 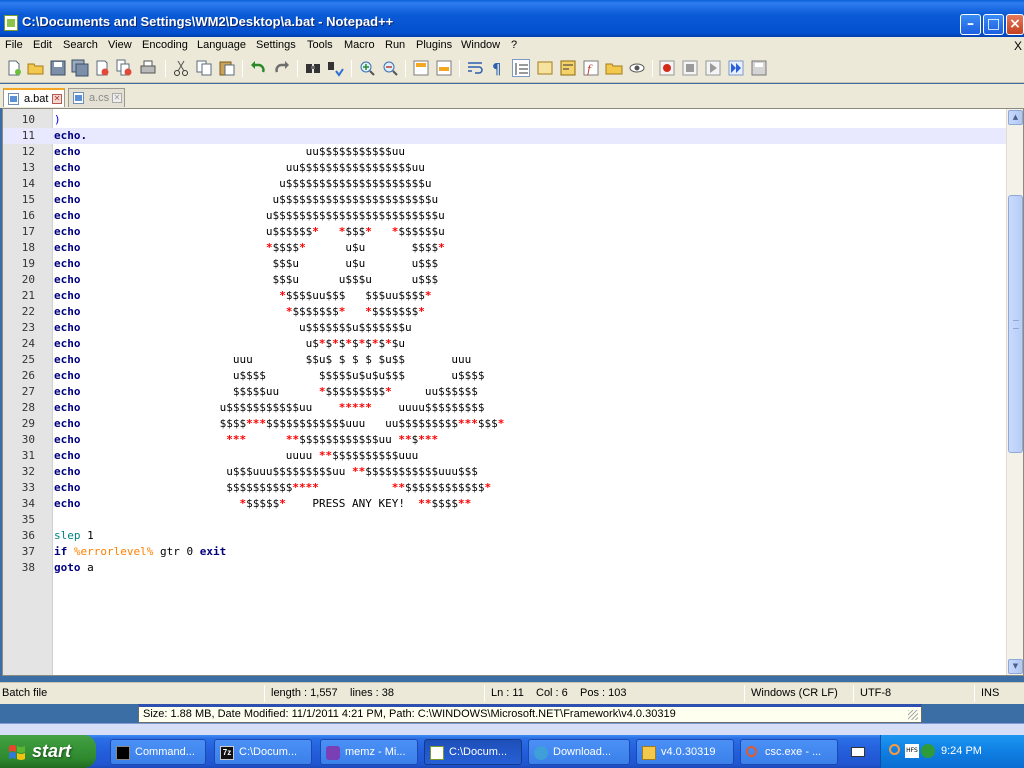 What do you see at coordinates (367, 68) in the screenshot?
I see `zoom-in-button` at bounding box center [367, 68].